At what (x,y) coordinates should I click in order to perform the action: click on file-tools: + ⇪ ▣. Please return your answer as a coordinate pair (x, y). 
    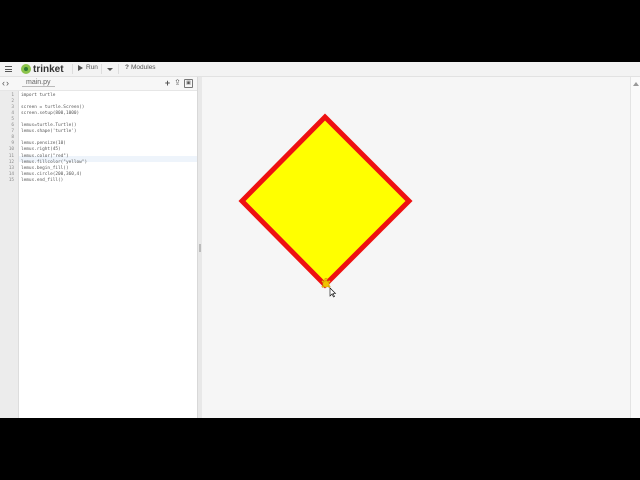
    Looking at the image, I should click on (178, 83).